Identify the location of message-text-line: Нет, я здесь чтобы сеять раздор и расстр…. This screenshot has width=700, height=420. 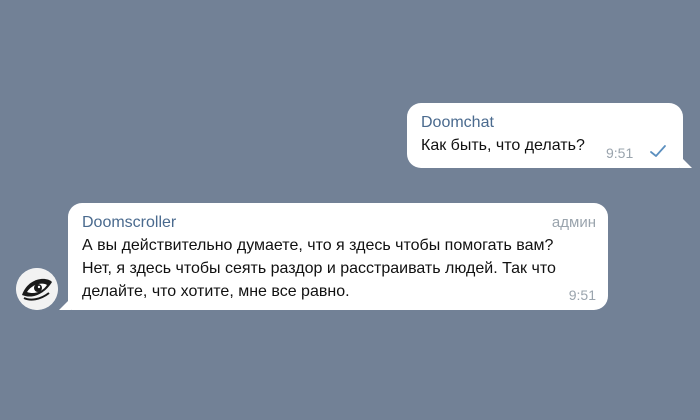
(319, 268).